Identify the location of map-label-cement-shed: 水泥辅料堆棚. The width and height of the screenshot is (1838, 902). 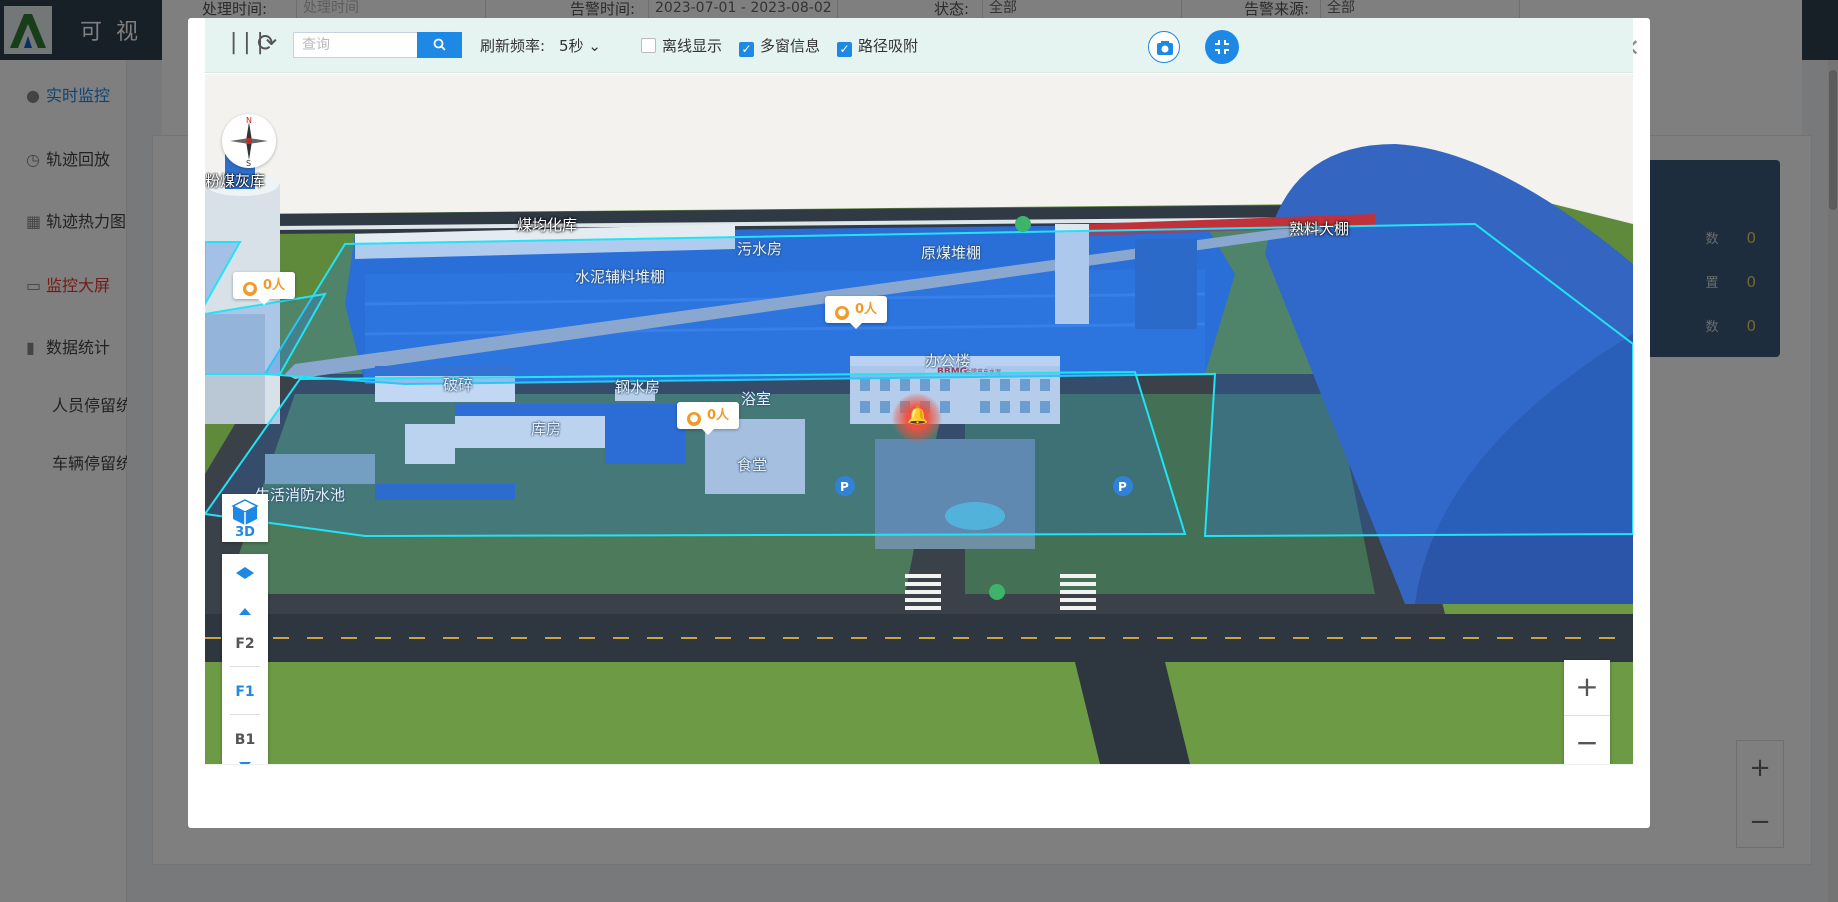
(620, 276).